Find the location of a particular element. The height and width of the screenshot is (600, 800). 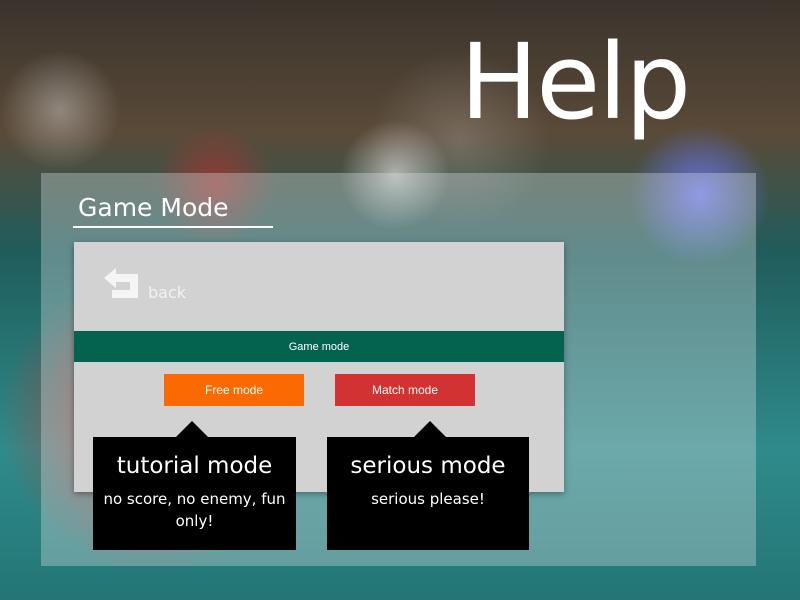

free-mode-tooltip-description: no score, no enemy, fun only! is located at coordinates (194, 510).